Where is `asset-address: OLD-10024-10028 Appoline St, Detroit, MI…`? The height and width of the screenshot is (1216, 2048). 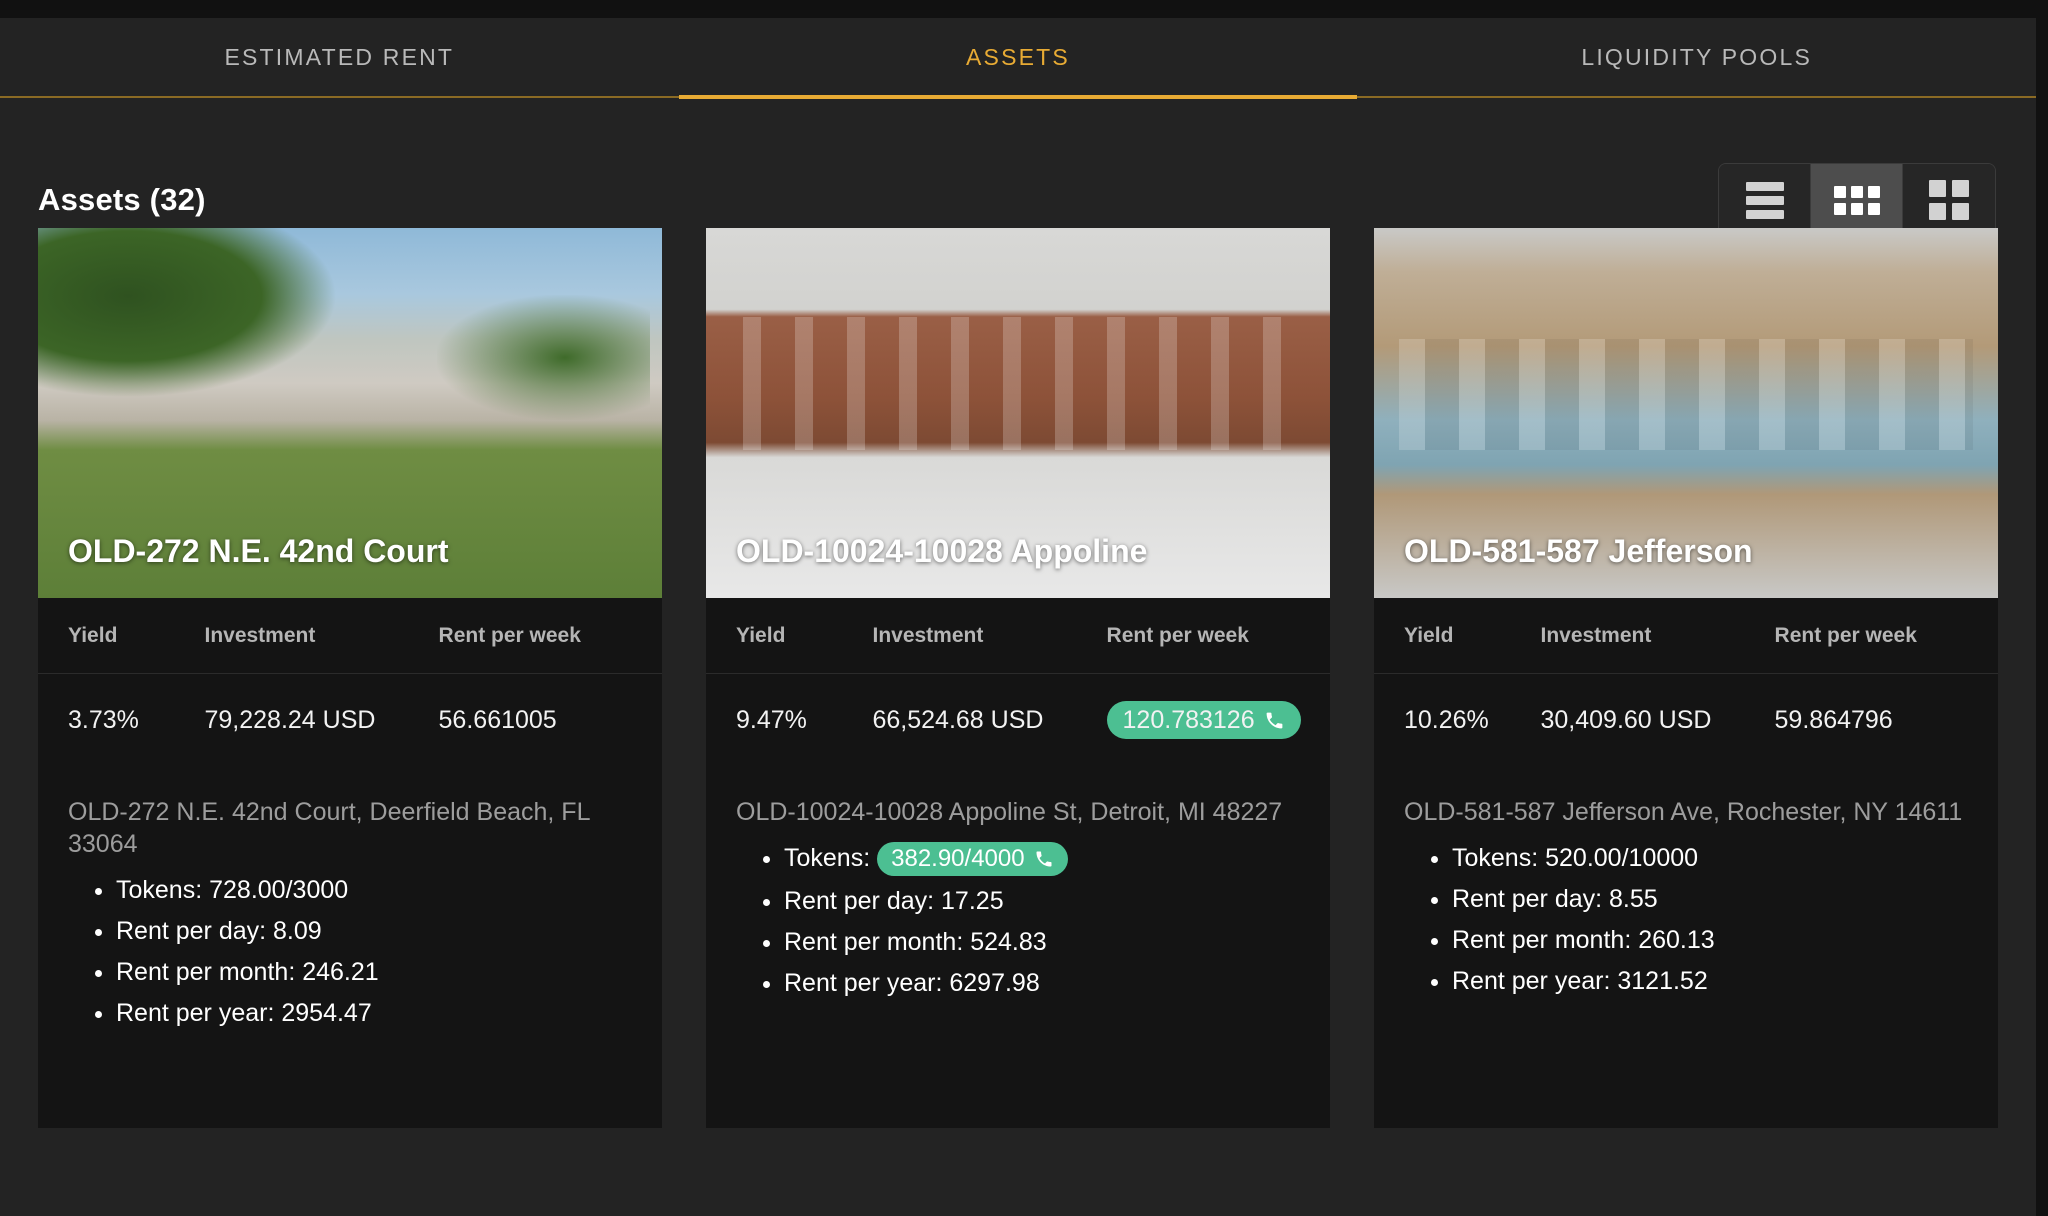 asset-address: OLD-10024-10028 Appoline St, Detroit, MI… is located at coordinates (1009, 812).